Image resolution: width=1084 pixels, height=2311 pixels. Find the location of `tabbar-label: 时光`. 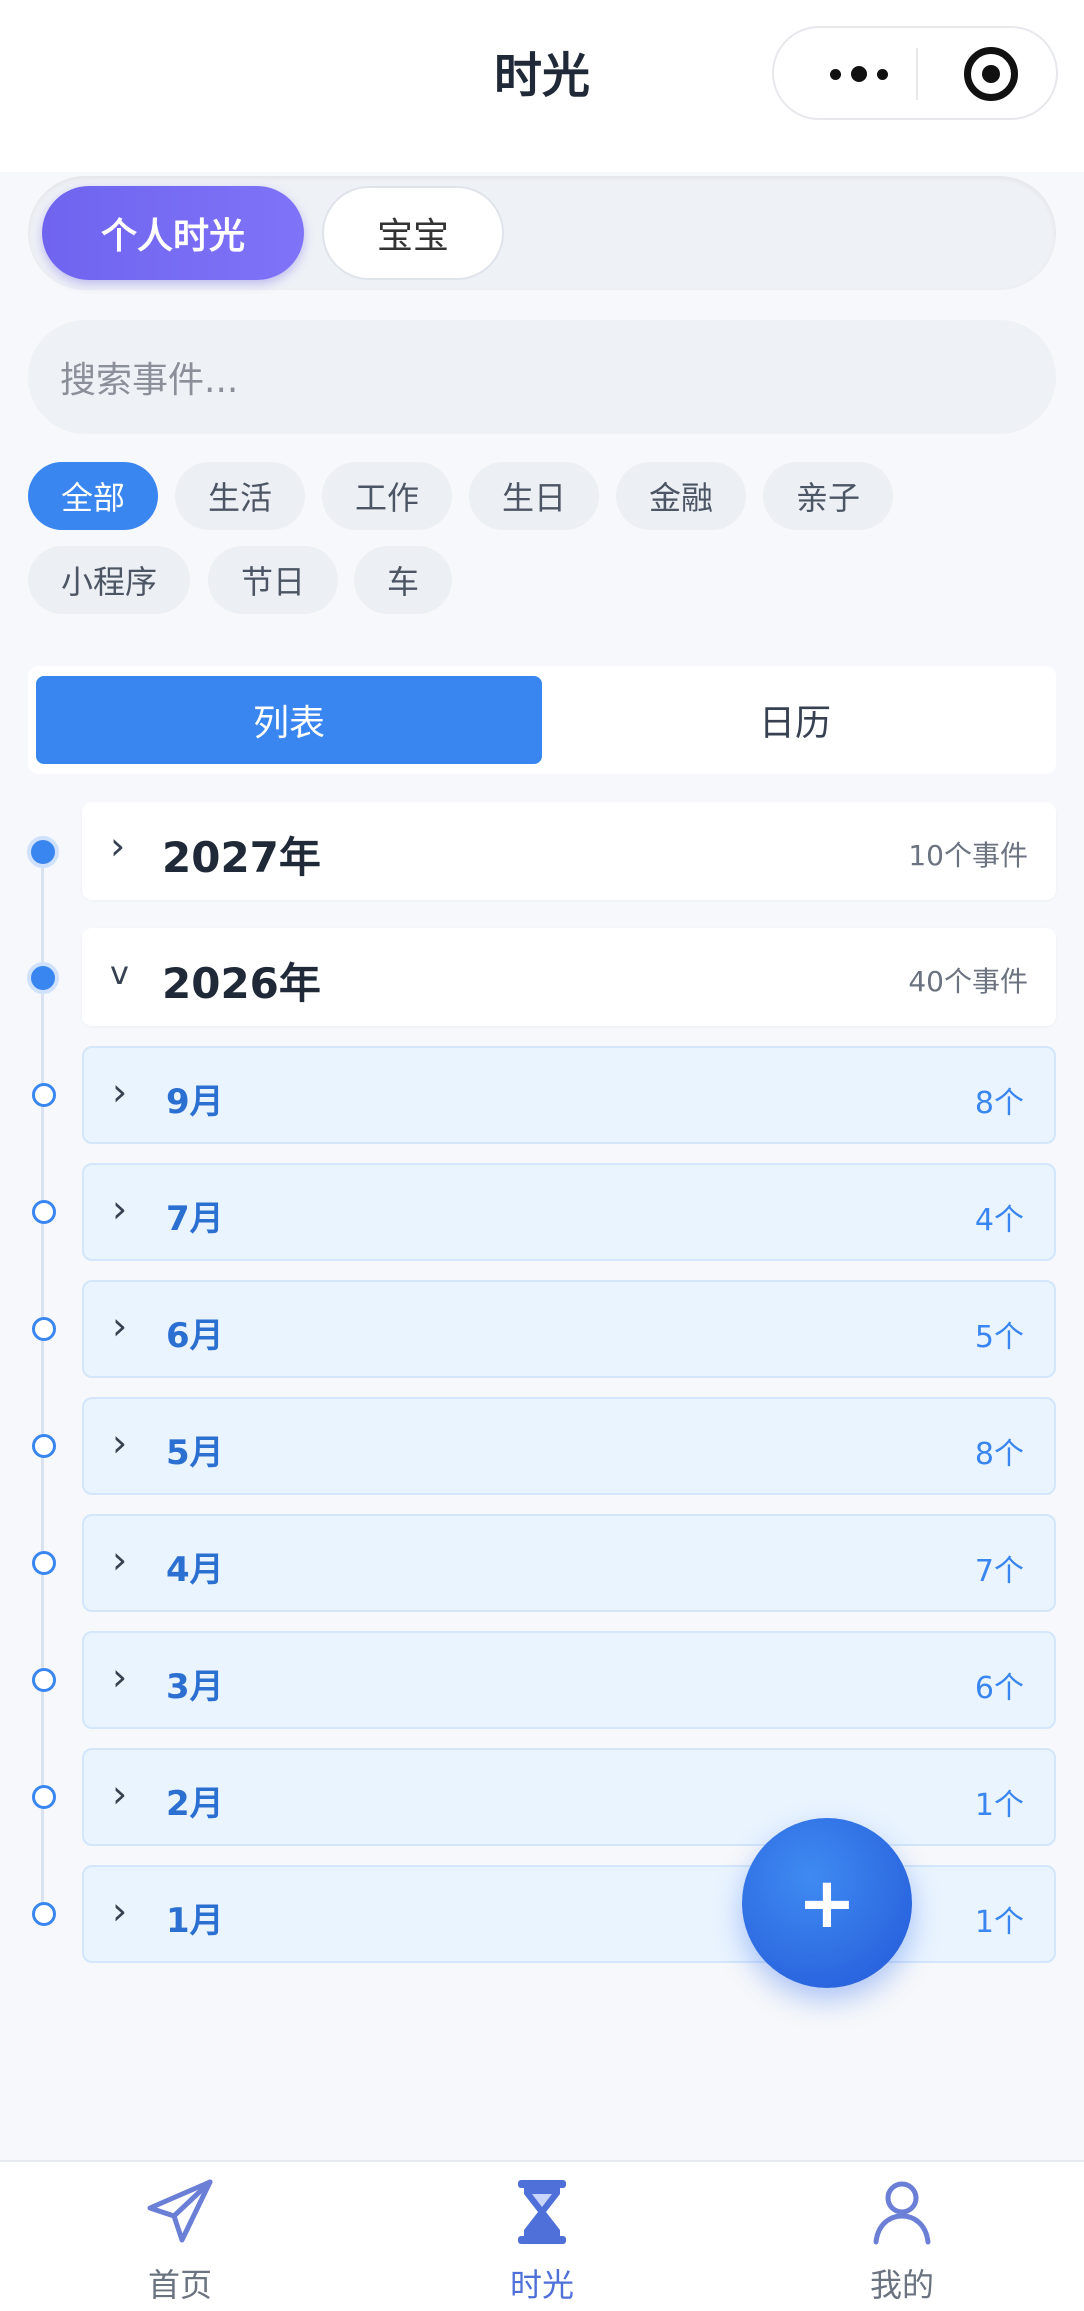

tabbar-label: 时光 is located at coordinates (541, 2285).